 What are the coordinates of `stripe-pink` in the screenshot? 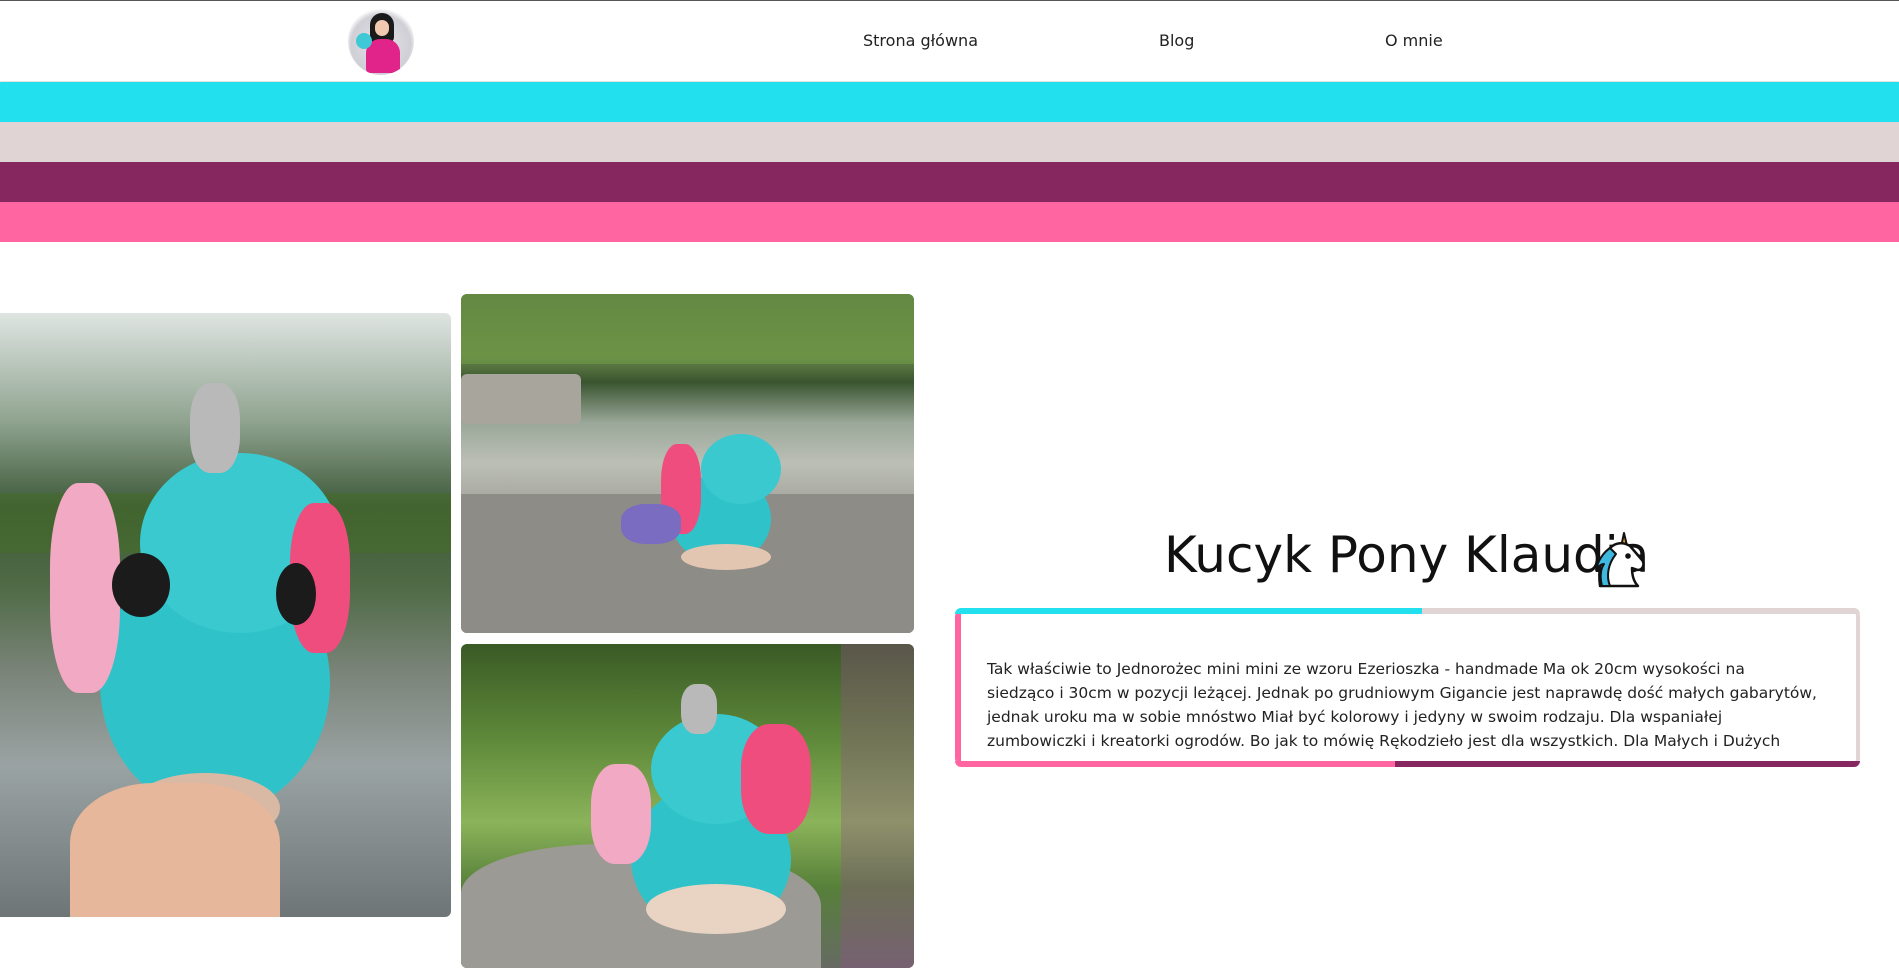 It's located at (949, 222).